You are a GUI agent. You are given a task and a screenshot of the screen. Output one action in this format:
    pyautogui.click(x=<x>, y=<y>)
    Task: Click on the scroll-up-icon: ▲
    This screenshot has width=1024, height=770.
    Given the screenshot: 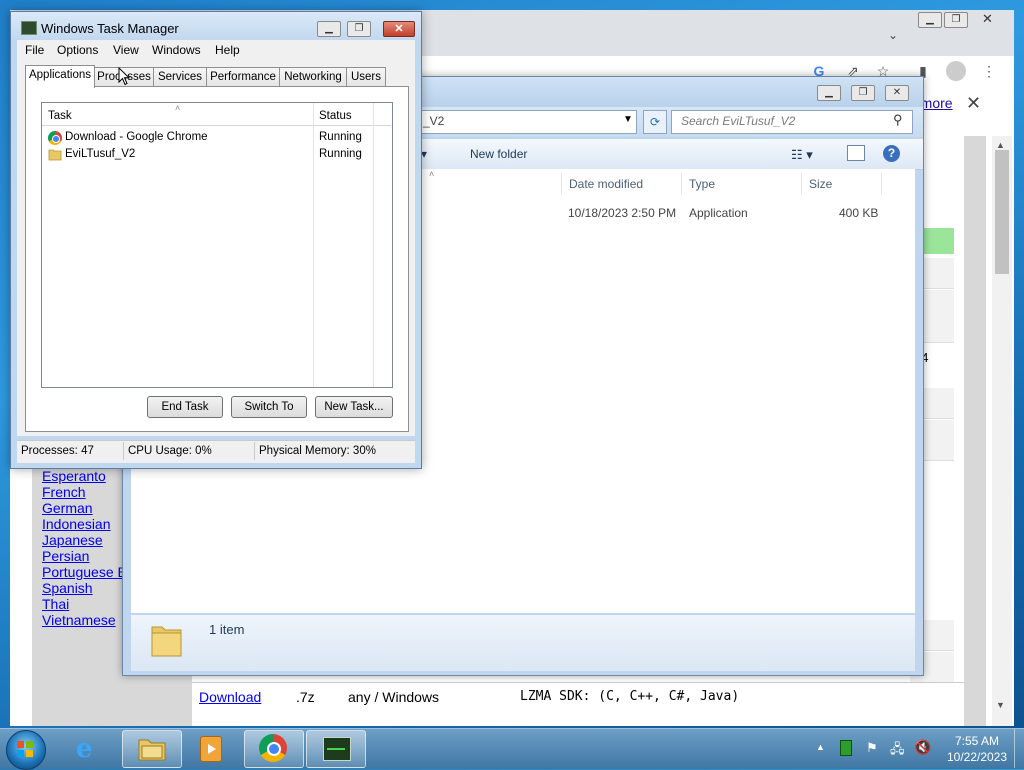 What is the action you would take?
    pyautogui.click(x=1000, y=145)
    